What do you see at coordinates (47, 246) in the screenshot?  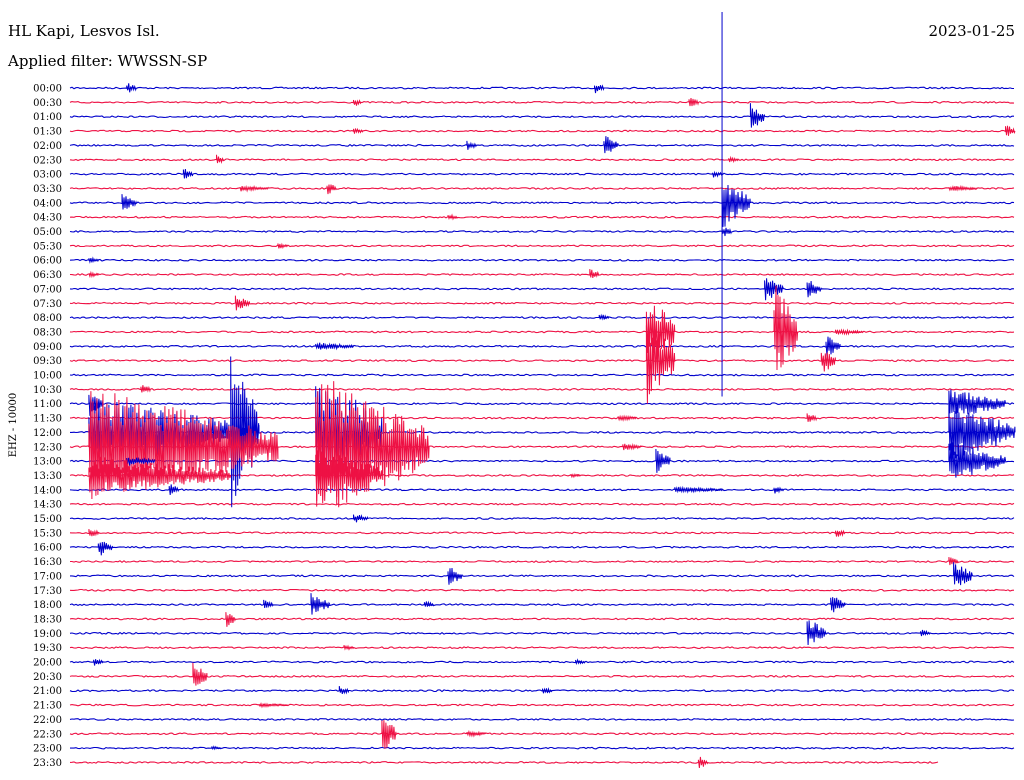 I see `time-label: 05:30` at bounding box center [47, 246].